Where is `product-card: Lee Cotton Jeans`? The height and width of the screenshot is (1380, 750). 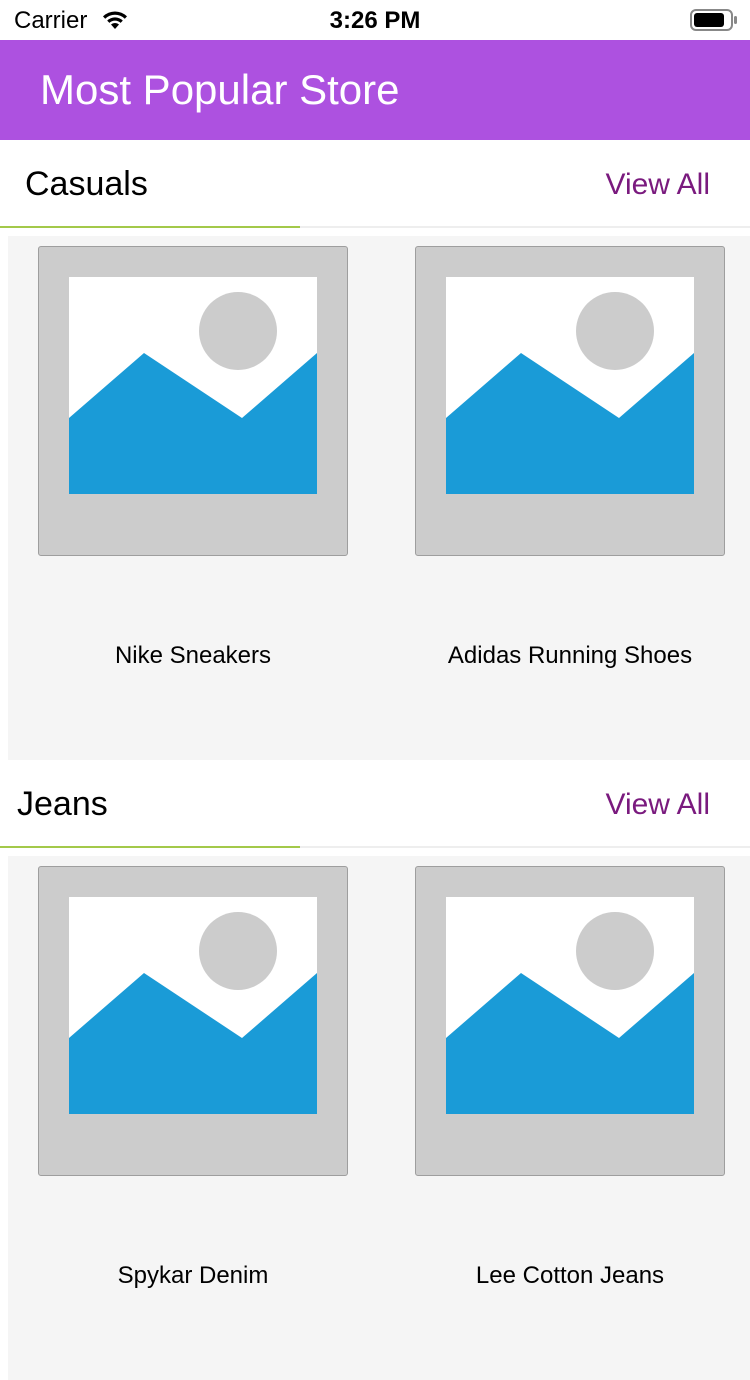
product-card: Lee Cotton Jeans is located at coordinates (570, 1077).